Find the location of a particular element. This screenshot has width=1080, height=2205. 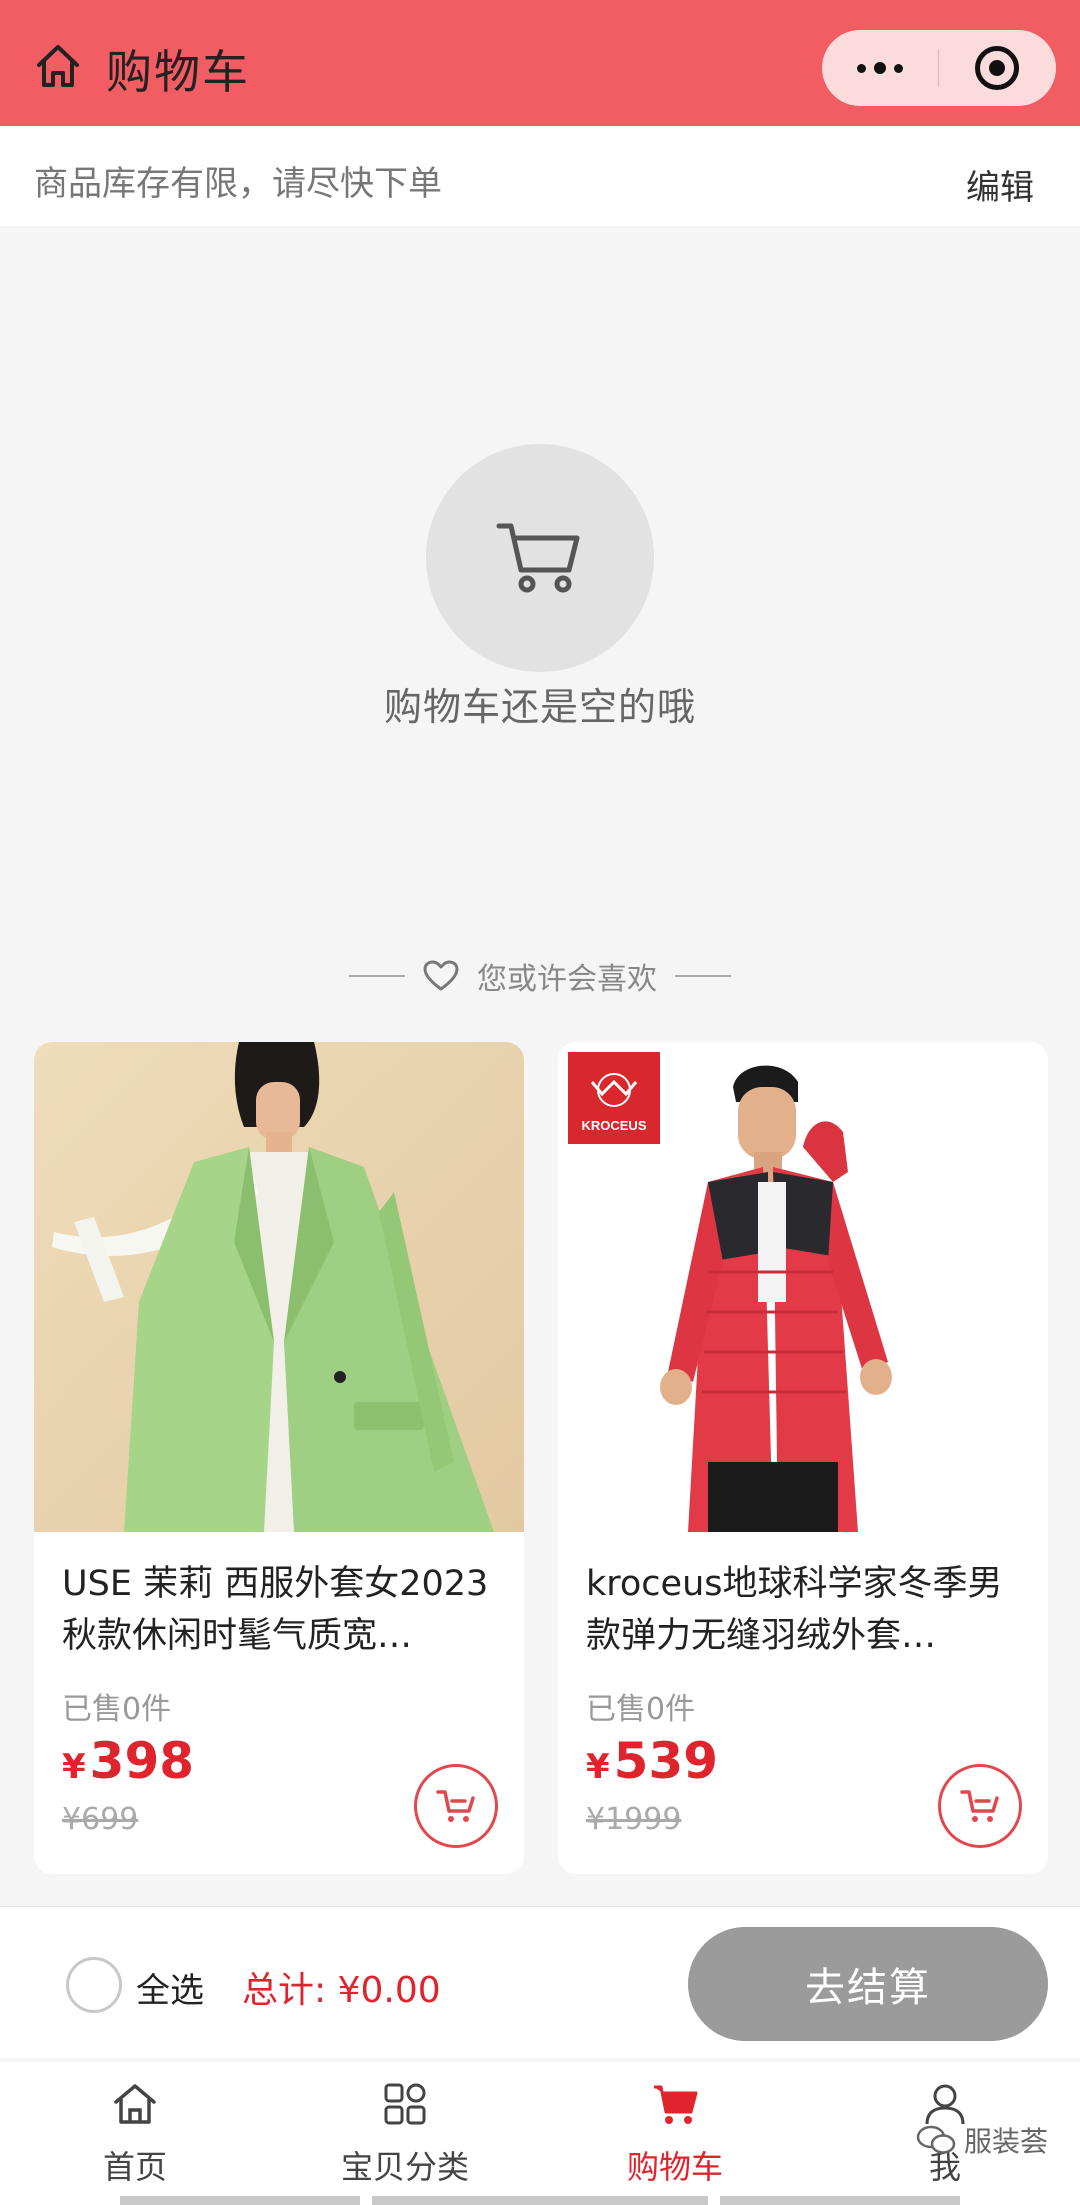

watermark-text: 服装荟 is located at coordinates (1005, 2141).